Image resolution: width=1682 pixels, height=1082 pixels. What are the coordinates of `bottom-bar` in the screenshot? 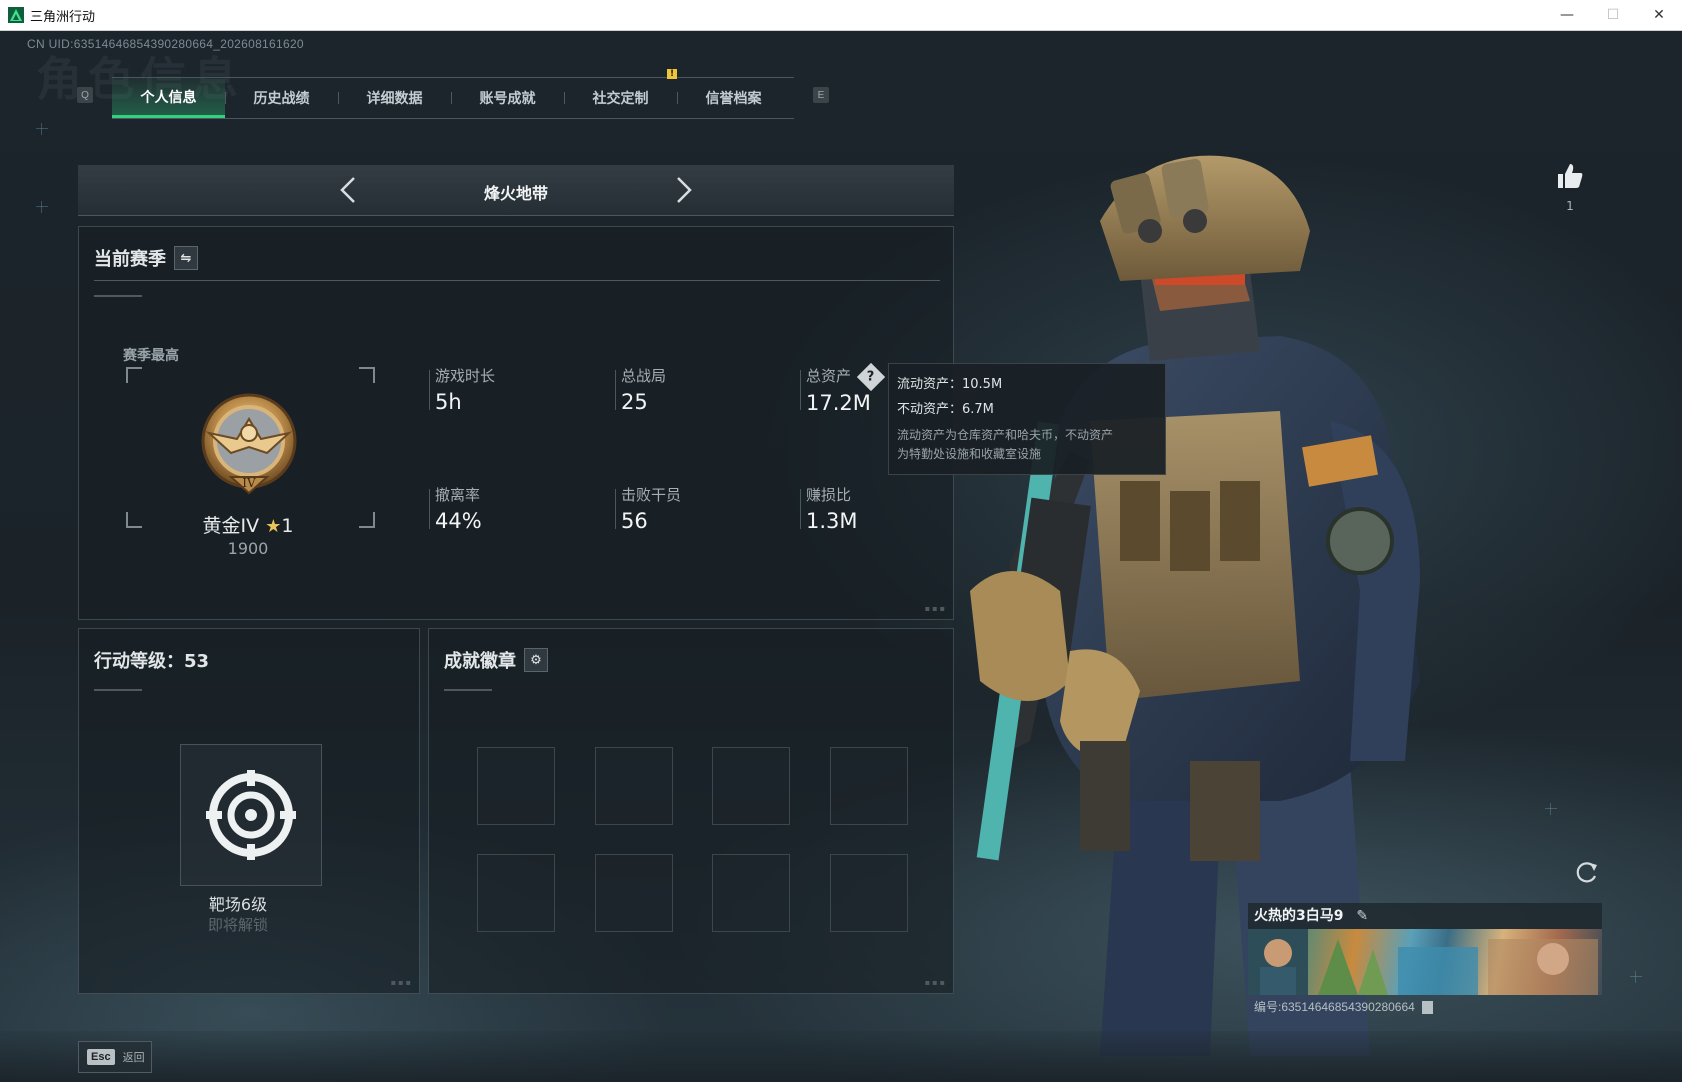 It's located at (841, 1056).